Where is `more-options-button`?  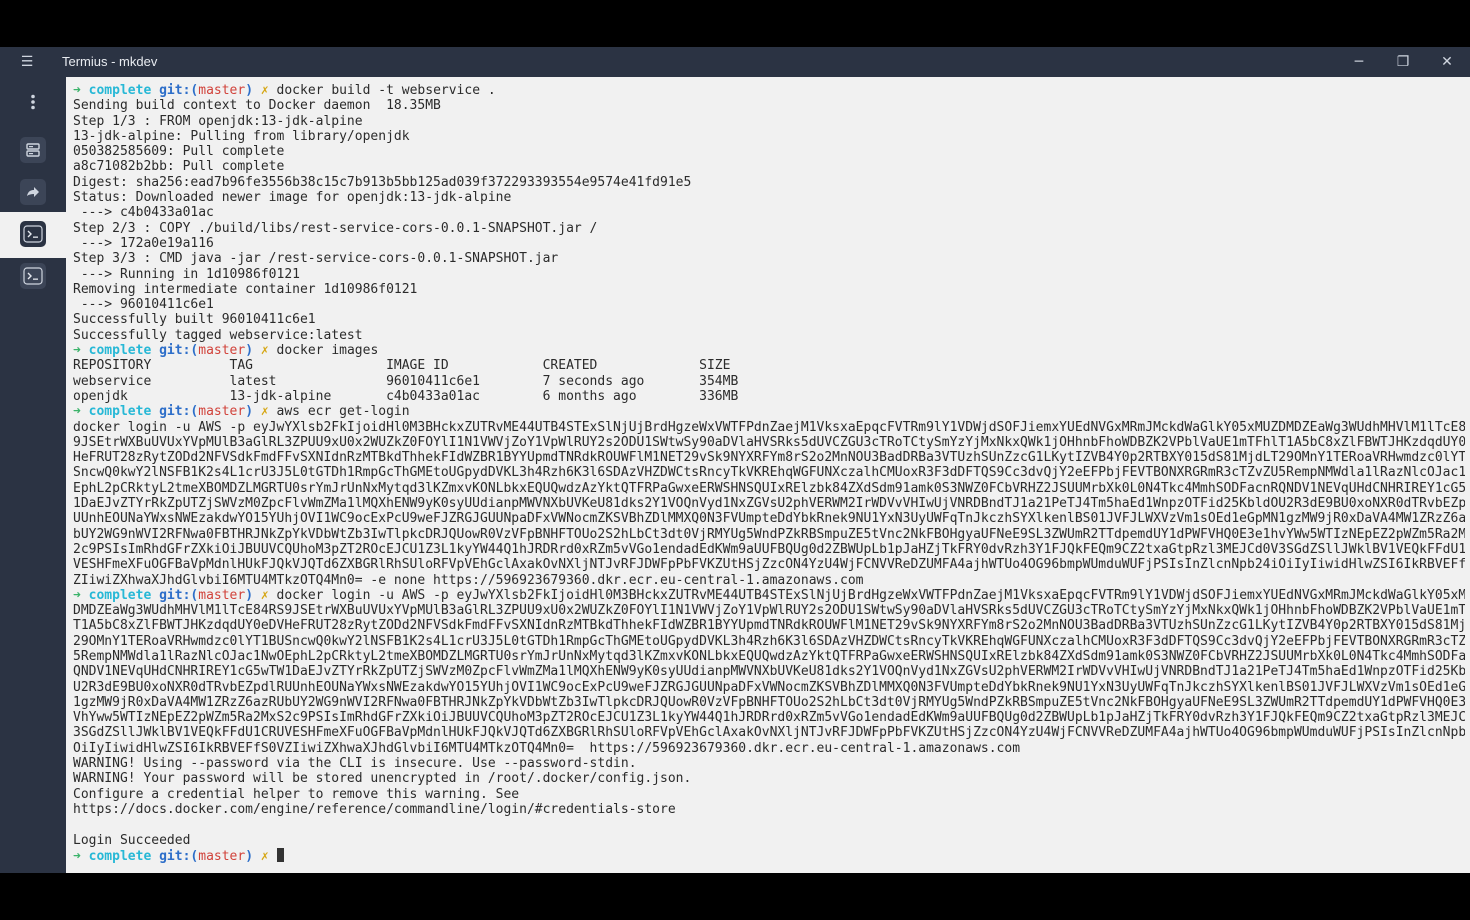 more-options-button is located at coordinates (33, 102).